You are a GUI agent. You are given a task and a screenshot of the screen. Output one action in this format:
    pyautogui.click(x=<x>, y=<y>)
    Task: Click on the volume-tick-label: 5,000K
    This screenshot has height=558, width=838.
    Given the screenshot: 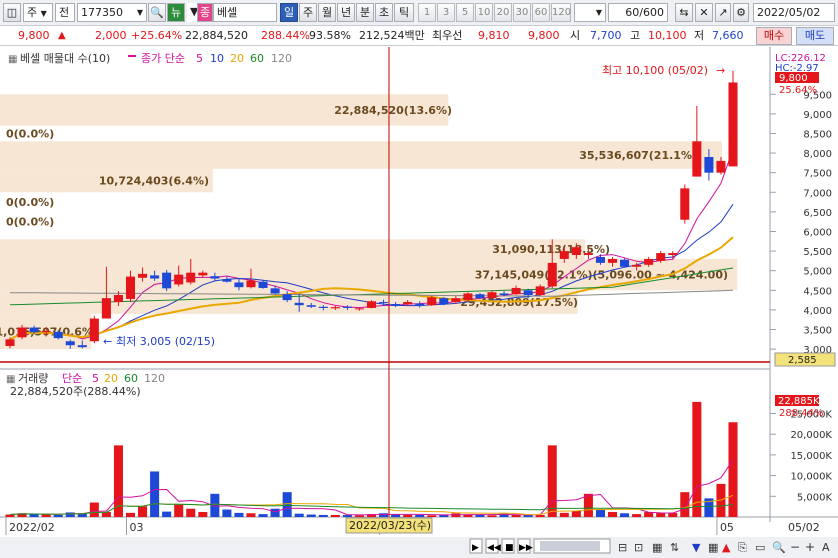 What is the action you would take?
    pyautogui.click(x=815, y=497)
    